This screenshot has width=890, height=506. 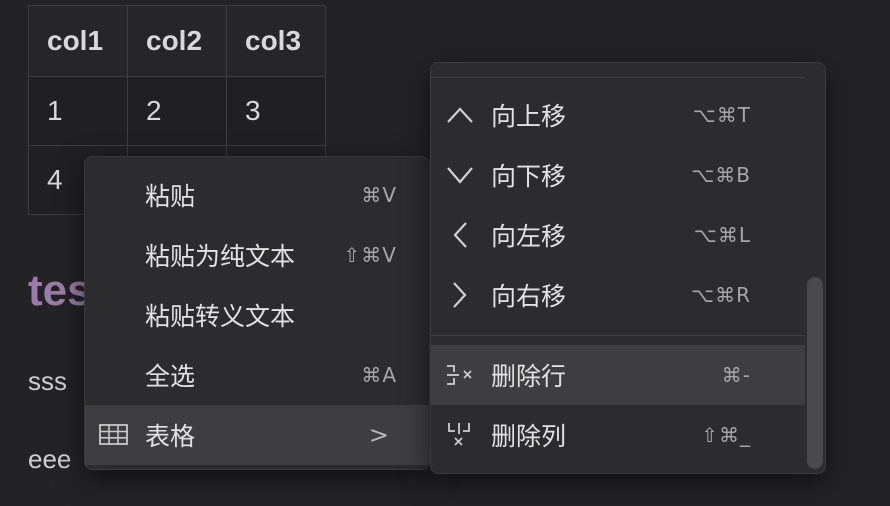 What do you see at coordinates (170, 436) in the screenshot?
I see `menu-item-label: 表格` at bounding box center [170, 436].